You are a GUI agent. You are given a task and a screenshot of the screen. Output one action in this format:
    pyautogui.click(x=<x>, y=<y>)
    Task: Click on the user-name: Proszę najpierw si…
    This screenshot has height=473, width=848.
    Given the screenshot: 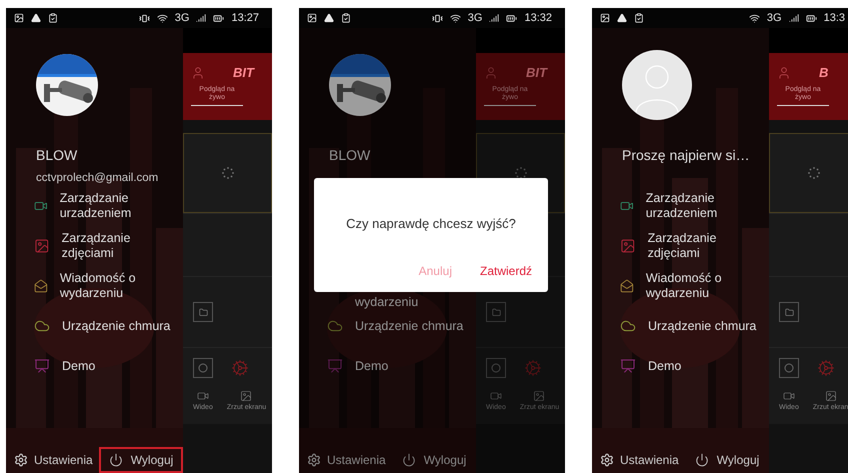 What is the action you would take?
    pyautogui.click(x=686, y=155)
    